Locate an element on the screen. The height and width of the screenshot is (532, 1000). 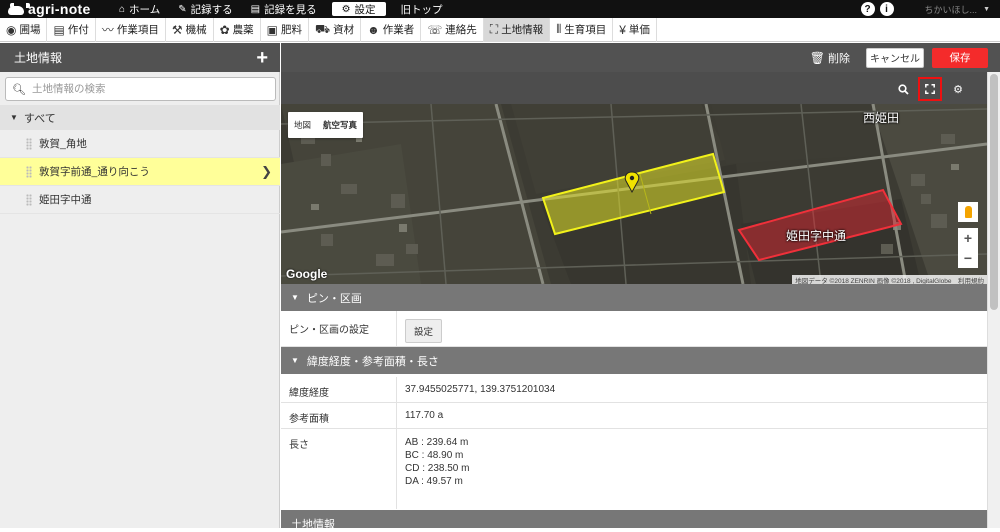
place-label: 西姫田 is located at coordinates (881, 118).